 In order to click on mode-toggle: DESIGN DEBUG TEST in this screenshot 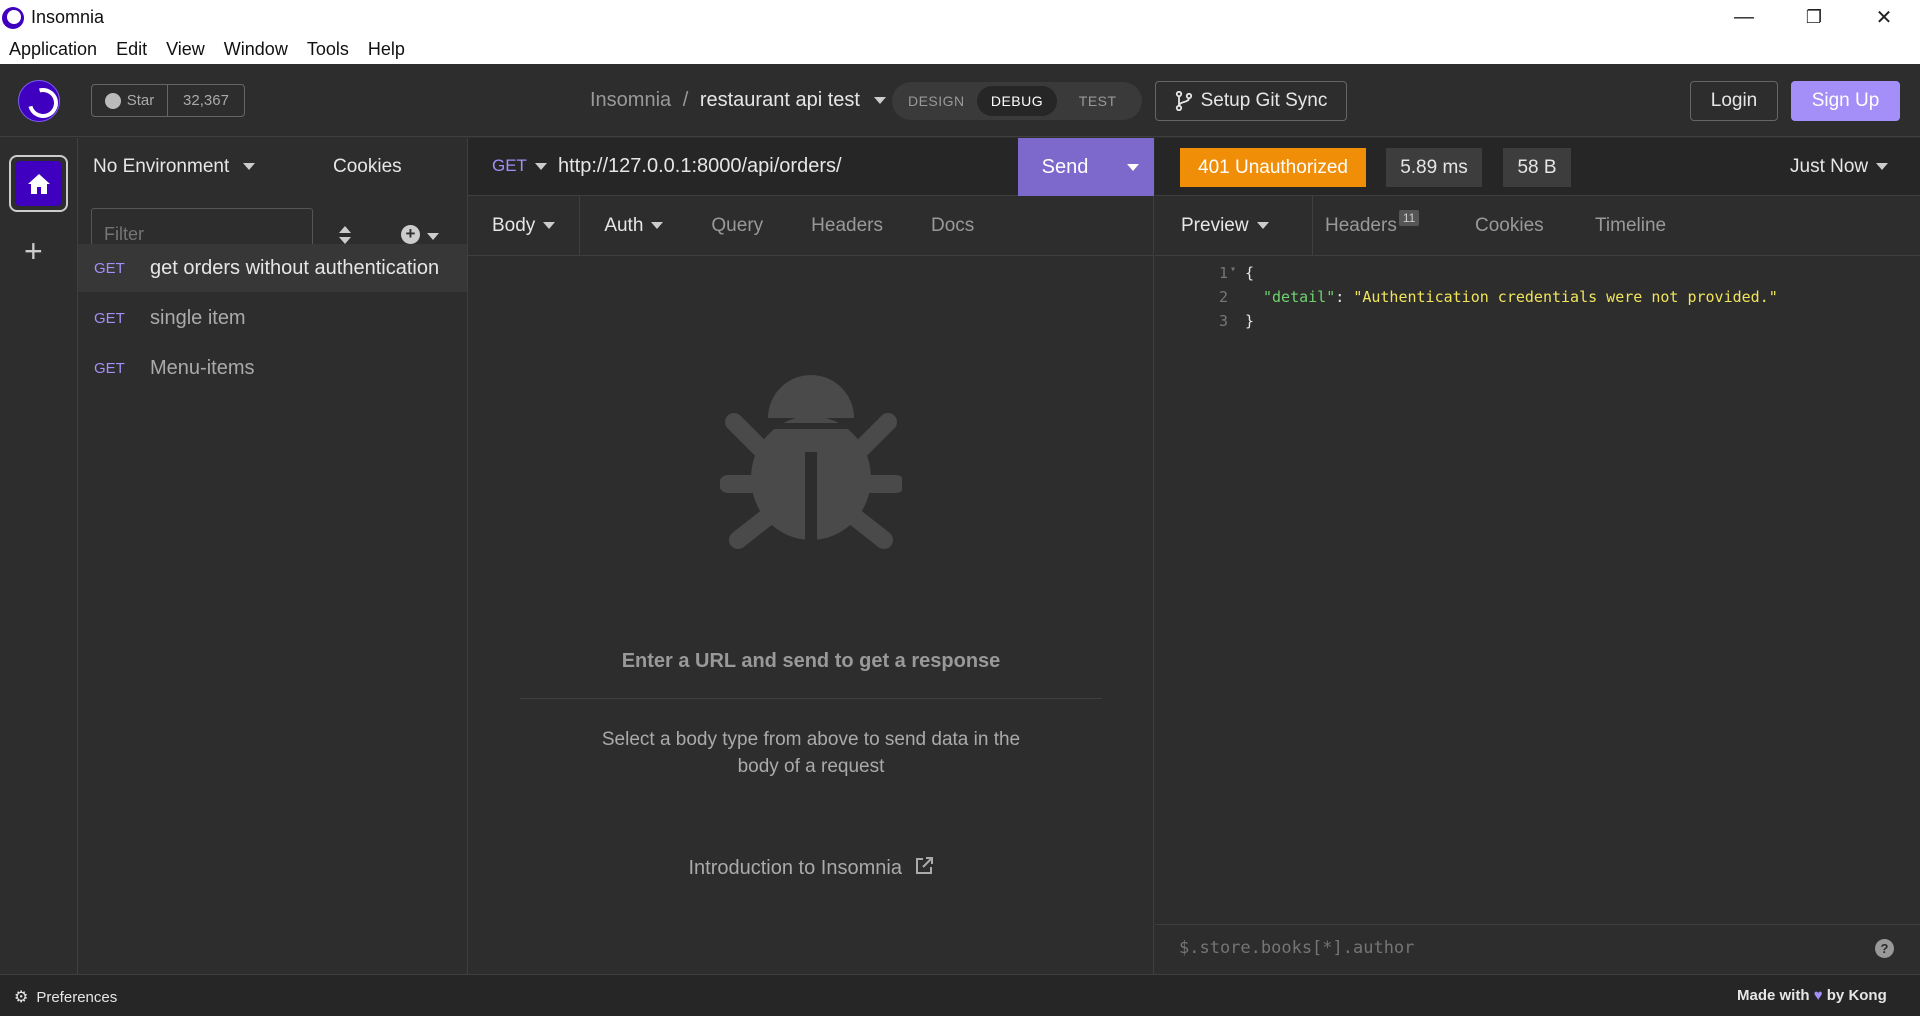, I will do `click(1017, 101)`.